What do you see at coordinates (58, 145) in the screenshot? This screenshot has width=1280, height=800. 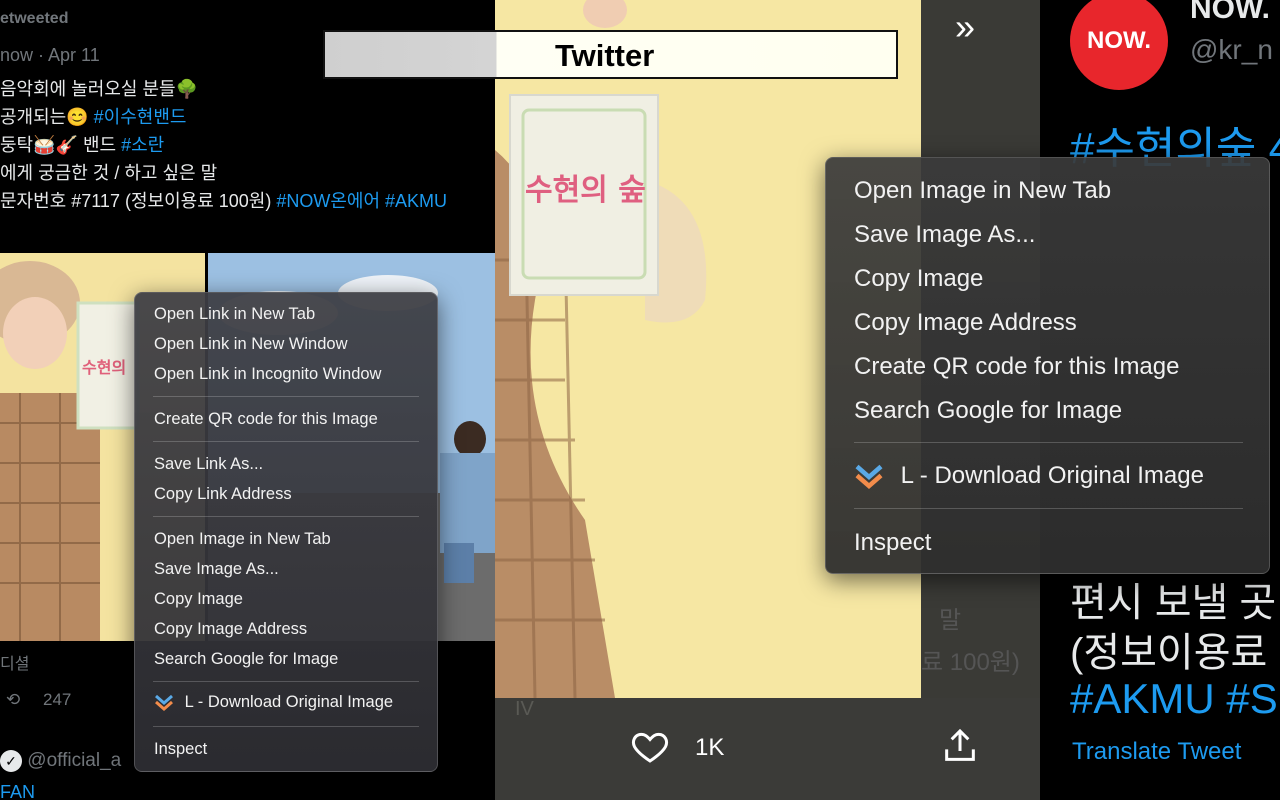 I see `tweet-line-3-text: 둥탁🥁🎸 밴드` at bounding box center [58, 145].